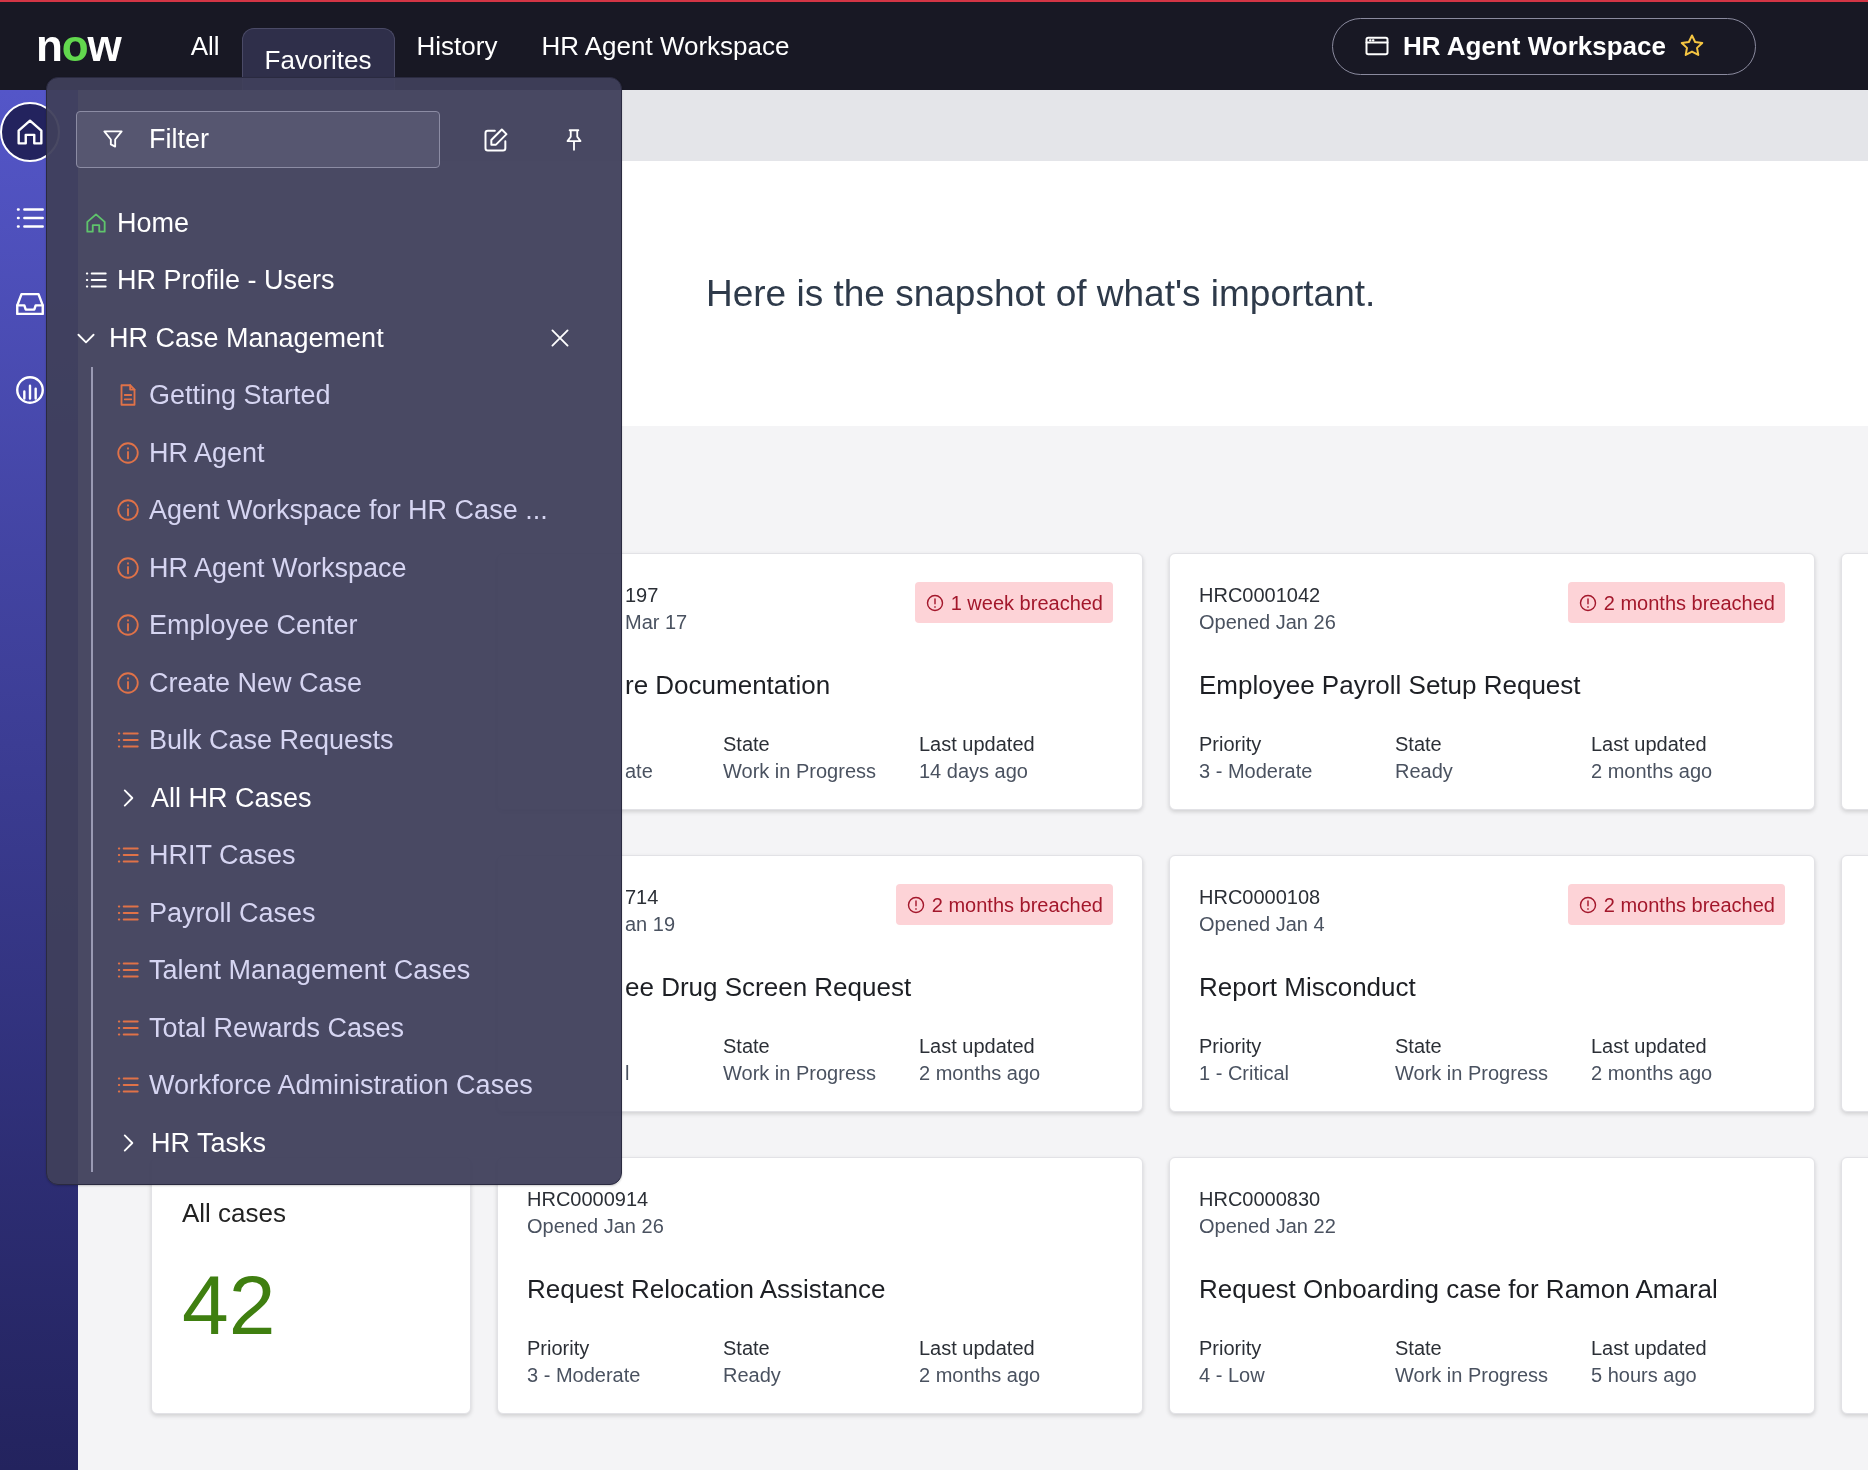 The image size is (1868, 1470). What do you see at coordinates (1041, 293) in the screenshot?
I see `hero-heading: Here is the snapshot of what's important.` at bounding box center [1041, 293].